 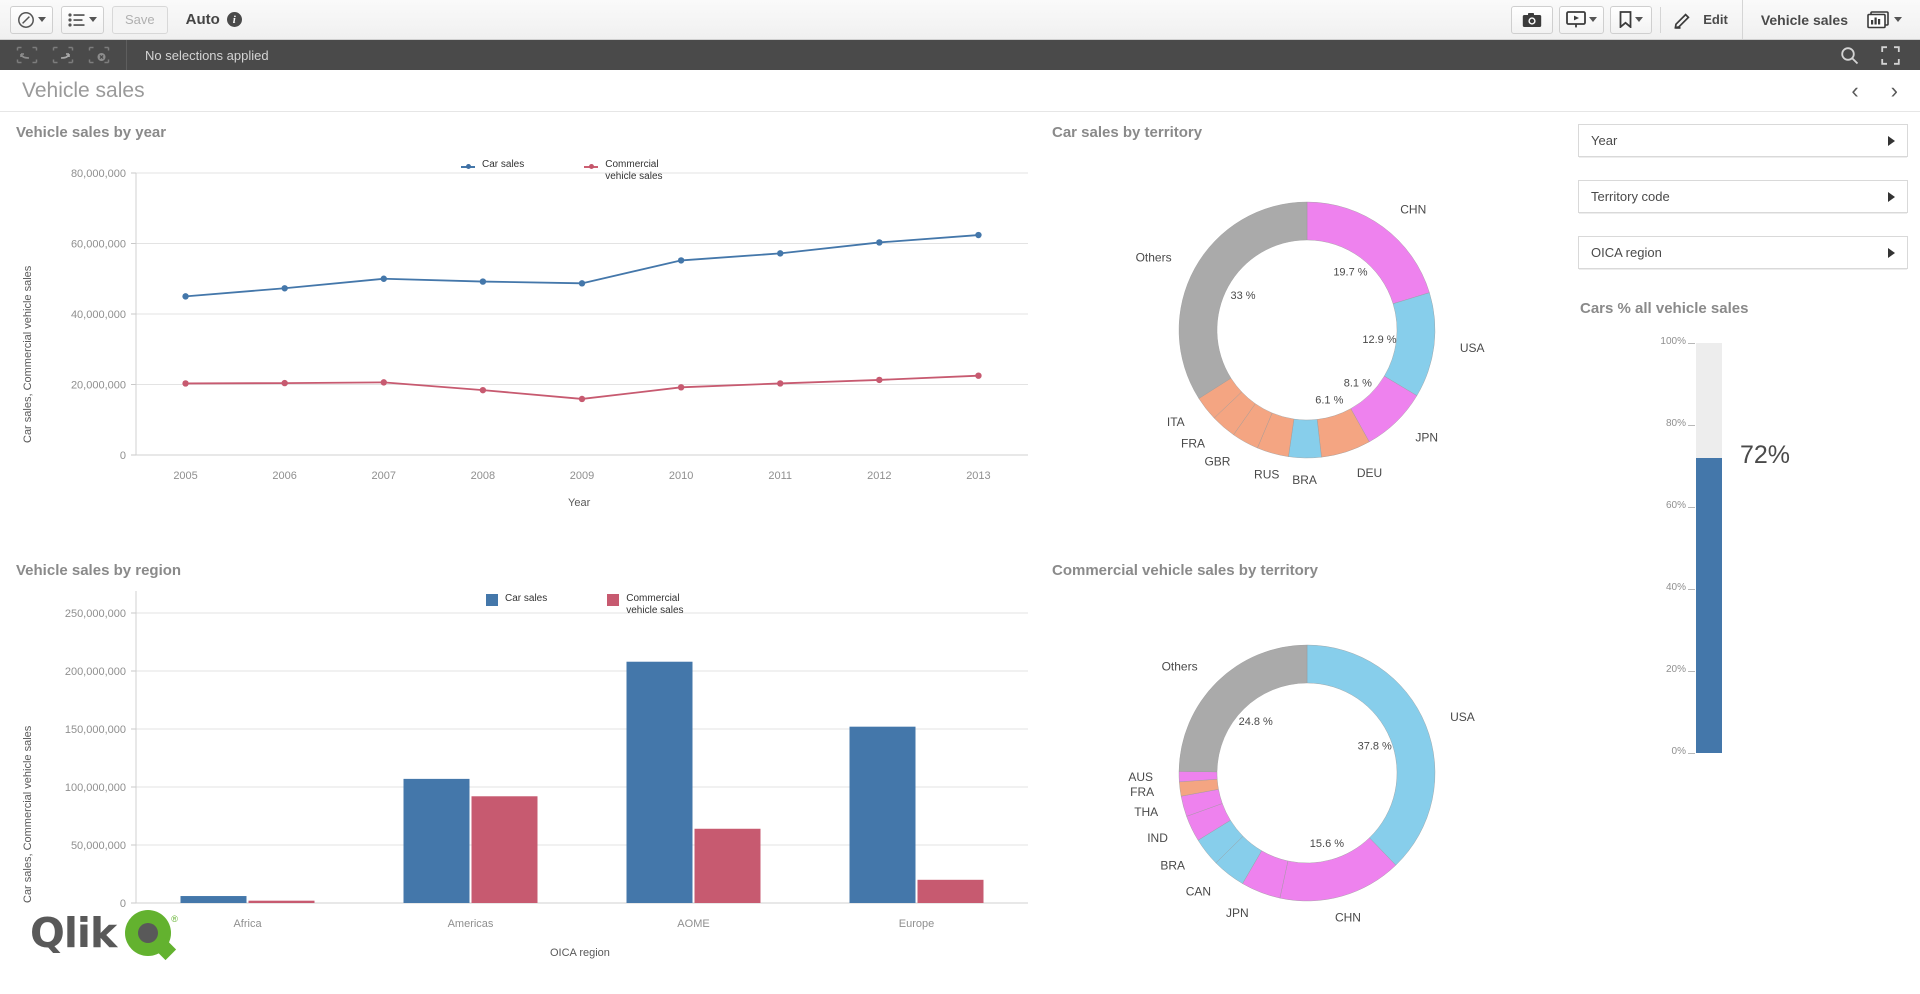 What do you see at coordinates (1675, 423) in the screenshot?
I see `gauge-tick-label: 80%` at bounding box center [1675, 423].